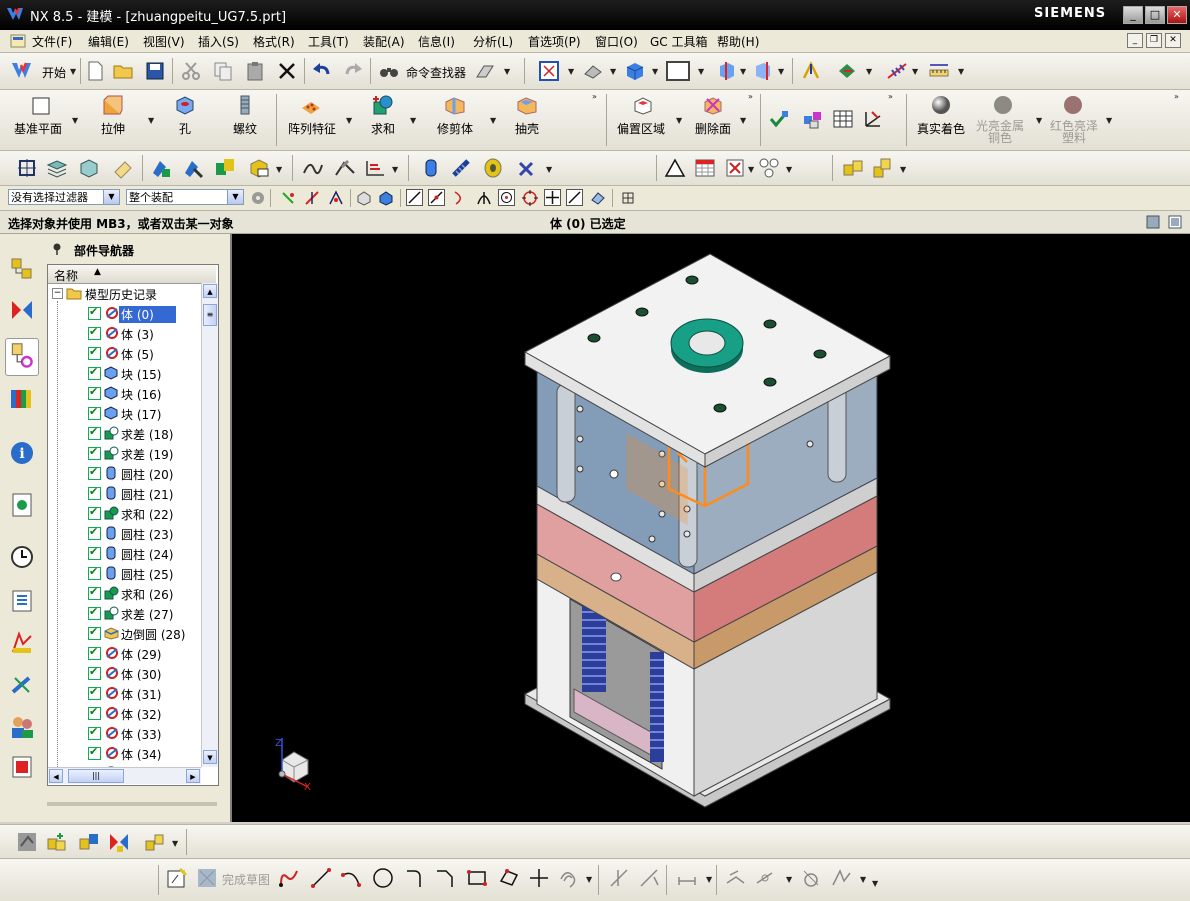 This screenshot has width=1190, height=901. What do you see at coordinates (57, 842) in the screenshot?
I see `add-existing-component-icon` at bounding box center [57, 842].